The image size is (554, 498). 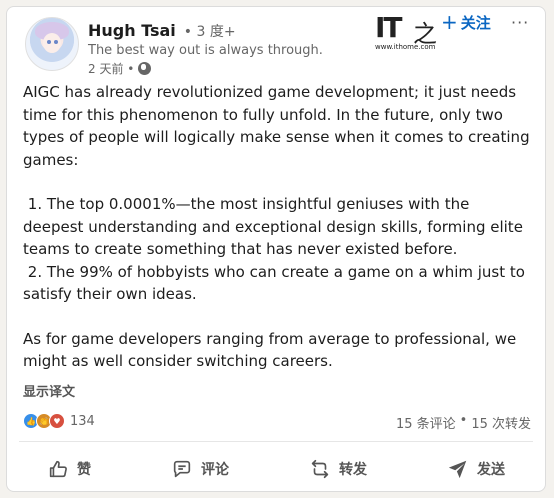 I want to click on comment-label: 评论, so click(x=215, y=470).